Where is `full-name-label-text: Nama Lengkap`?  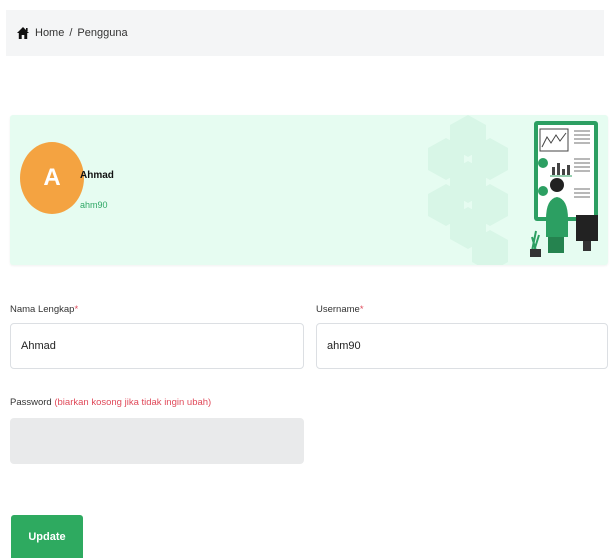 full-name-label-text: Nama Lengkap is located at coordinates (42, 309).